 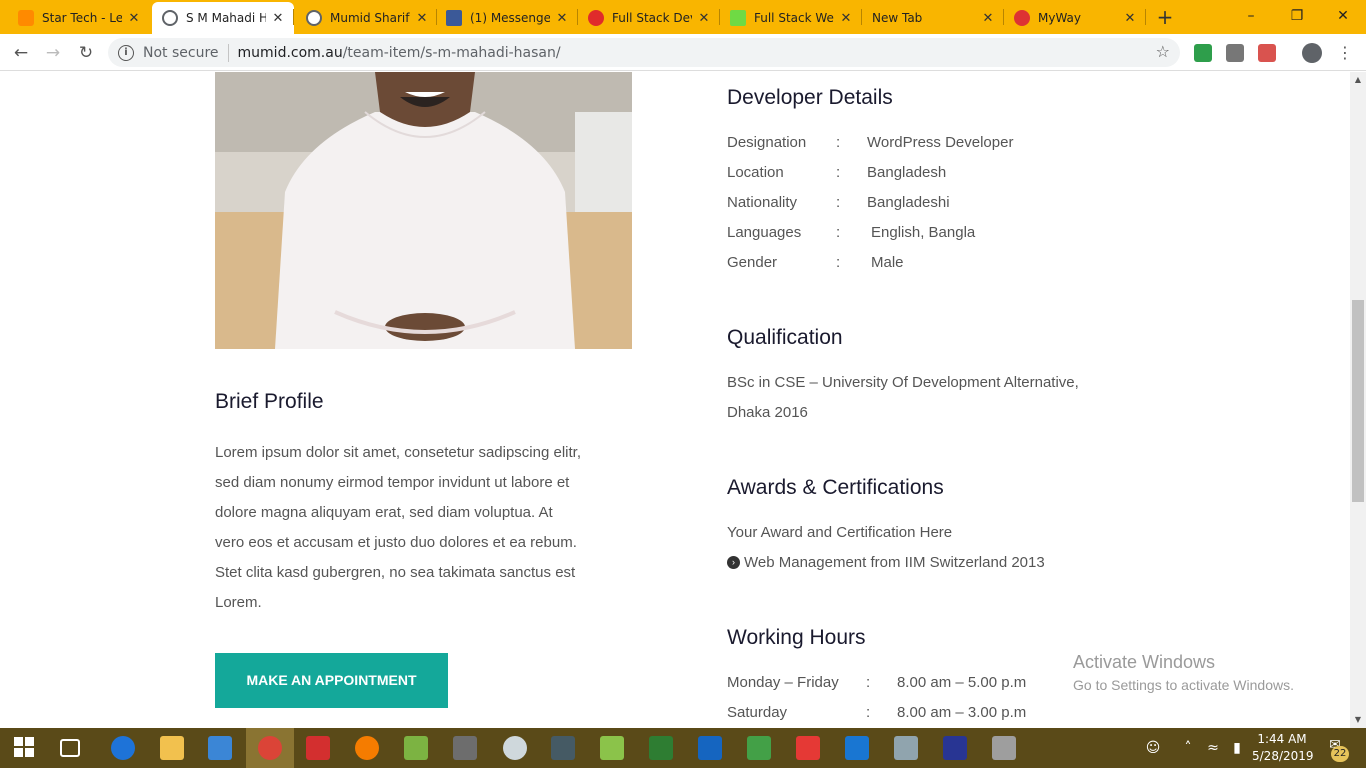 I want to click on reload-icon: ↻, so click(x=86, y=53).